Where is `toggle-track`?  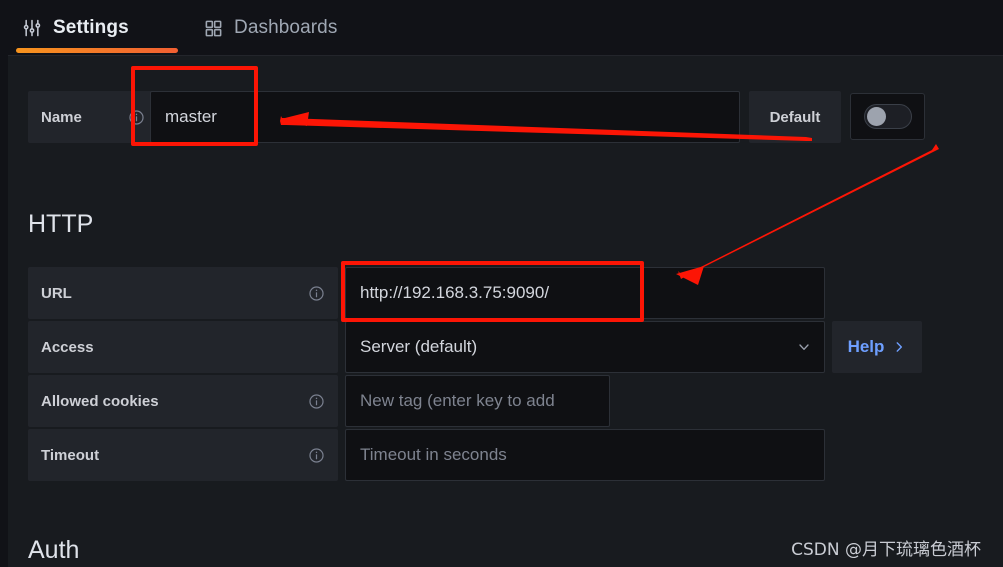
toggle-track is located at coordinates (887, 116).